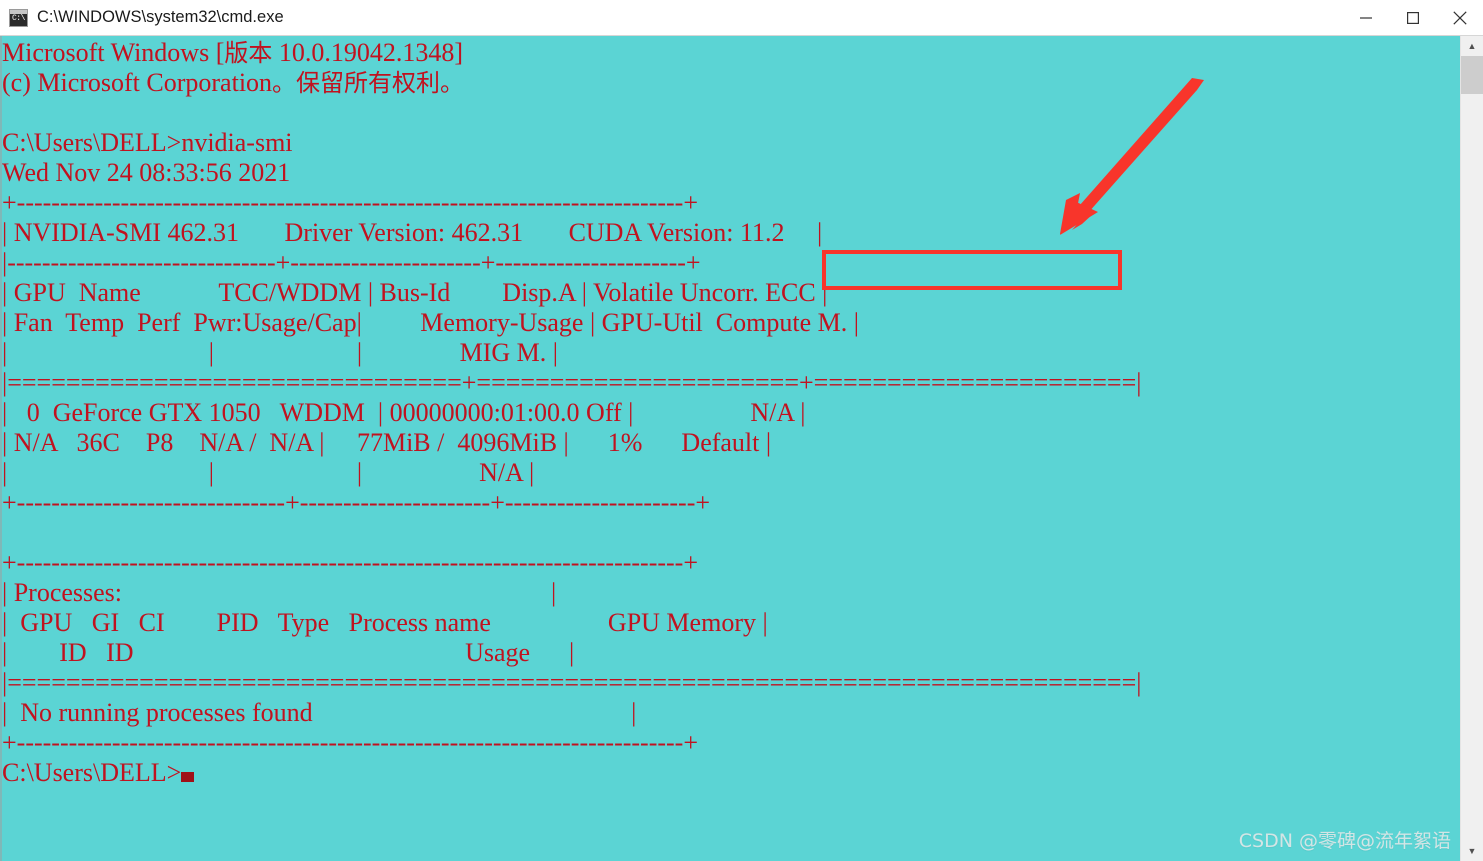 The width and height of the screenshot is (1483, 861). What do you see at coordinates (368, 83) in the screenshot?
I see `banner-line-2-cjk: 。保留所有权利。` at bounding box center [368, 83].